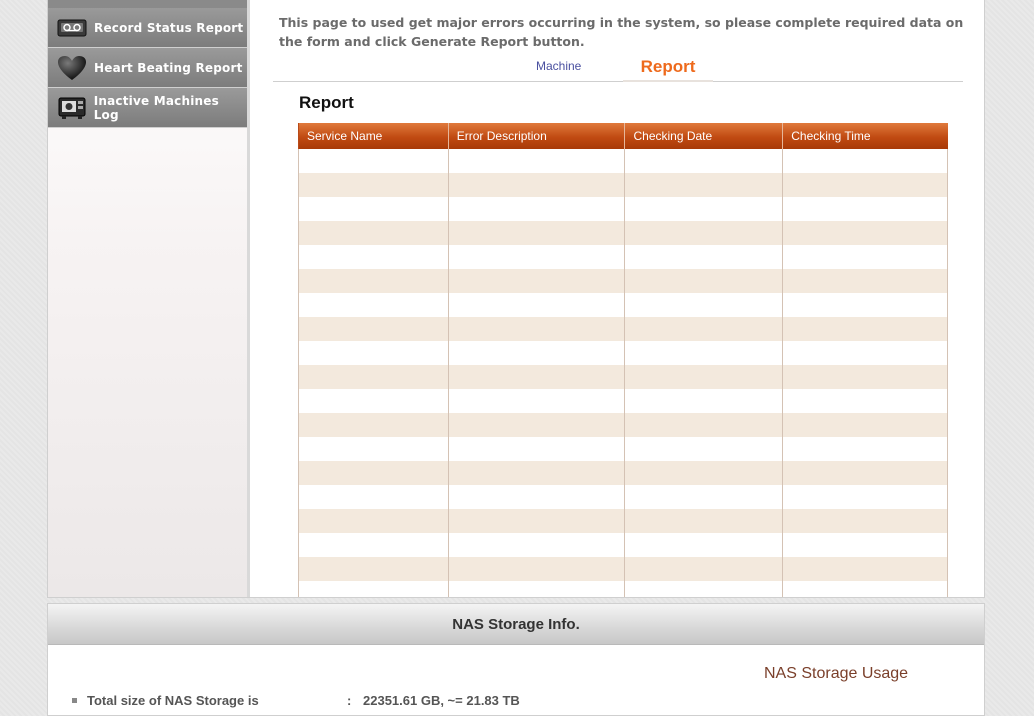 Image resolution: width=1034 pixels, height=716 pixels. Describe the element at coordinates (516, 624) in the screenshot. I see `nas-panel-title: NAS Storage Info.` at that location.